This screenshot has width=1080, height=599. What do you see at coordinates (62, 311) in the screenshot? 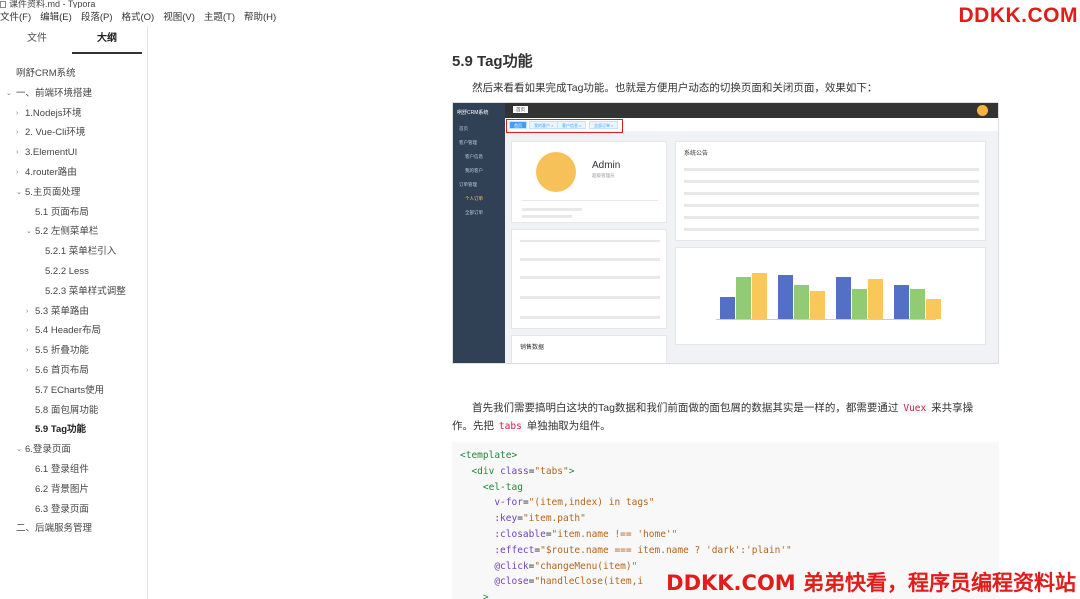
I see `outline-item-label: 5.3 菜单路由` at bounding box center [62, 311].